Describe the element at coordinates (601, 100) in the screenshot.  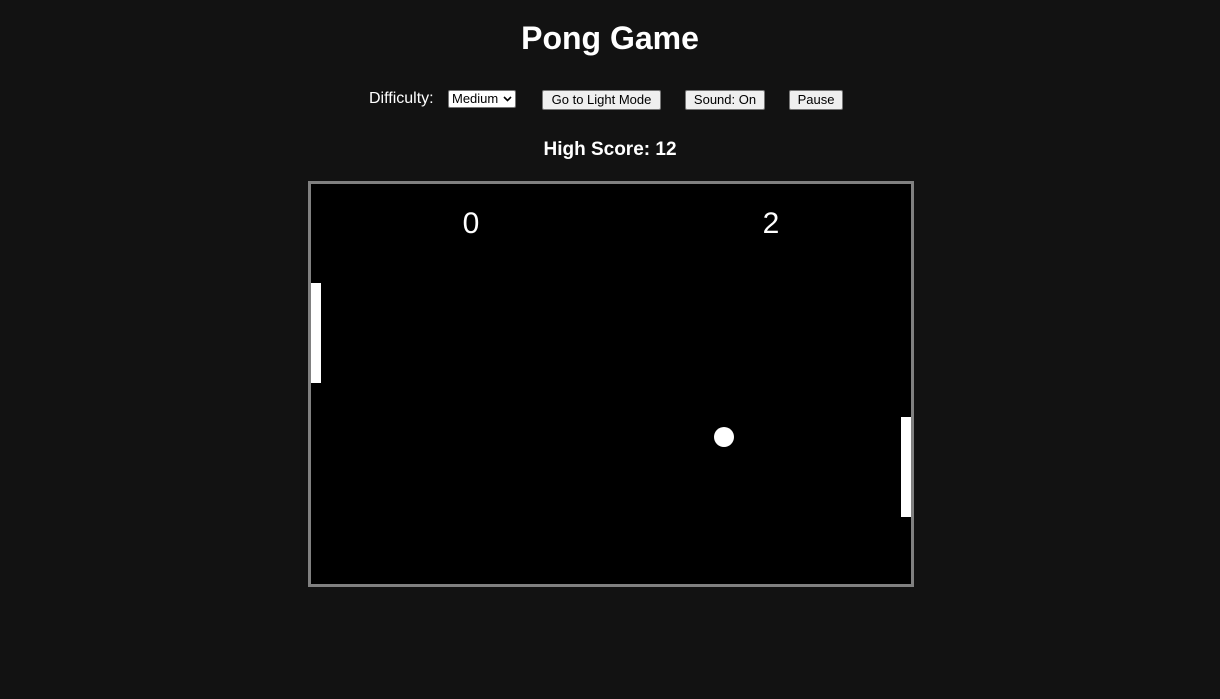
I see `light-mode-button: Go to Light Mode` at that location.